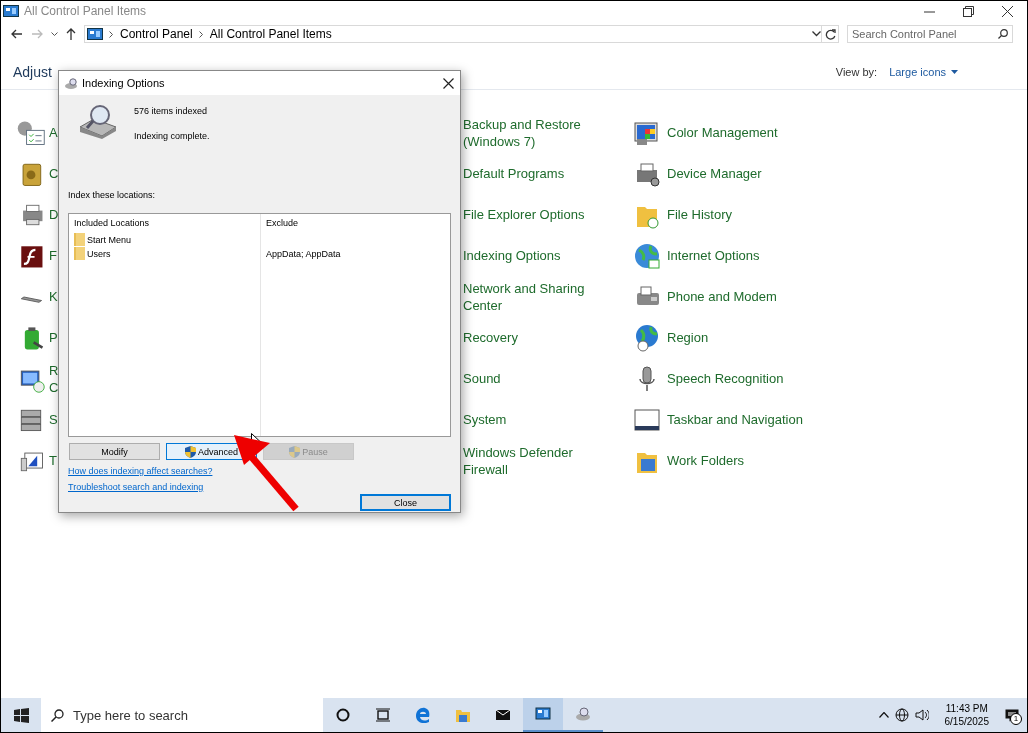 The image size is (1028, 733). Describe the element at coordinates (722, 296) in the screenshot. I see `applet-link: Phone and Modem` at that location.